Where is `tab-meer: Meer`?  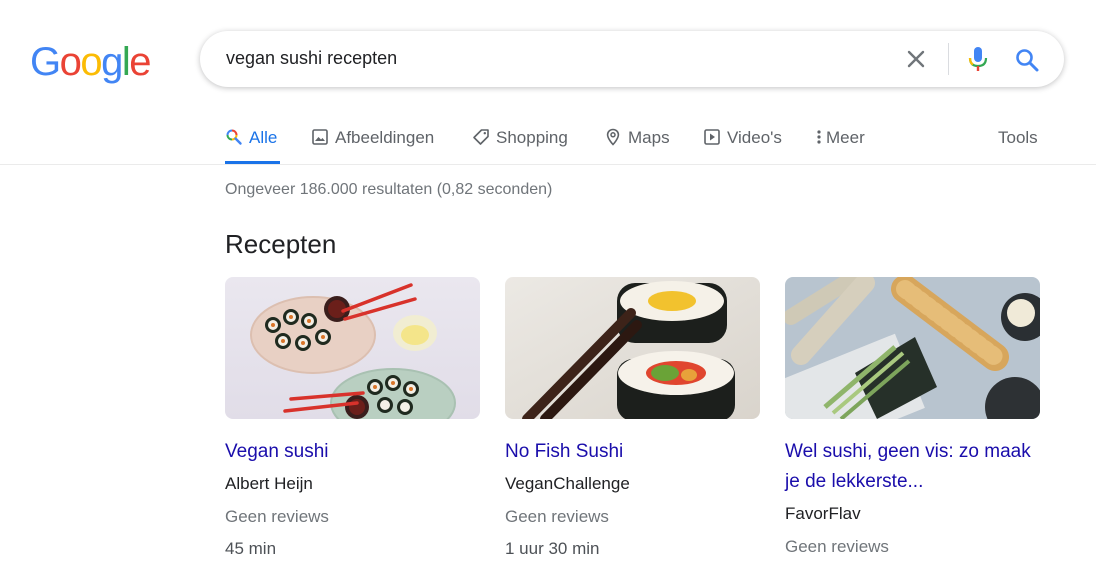
tab-meer: Meer is located at coordinates (839, 142).